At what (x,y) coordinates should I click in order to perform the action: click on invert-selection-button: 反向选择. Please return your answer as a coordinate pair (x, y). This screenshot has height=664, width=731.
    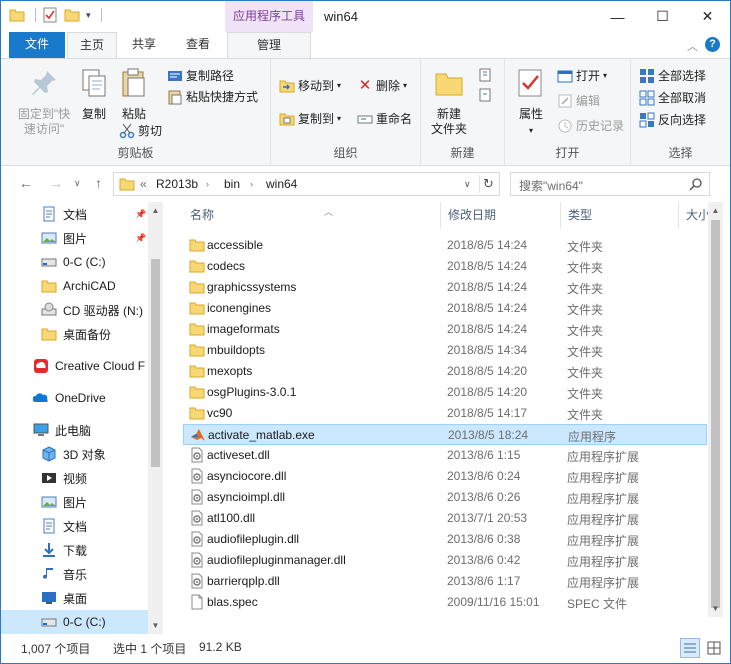
    Looking at the image, I should click on (672, 119).